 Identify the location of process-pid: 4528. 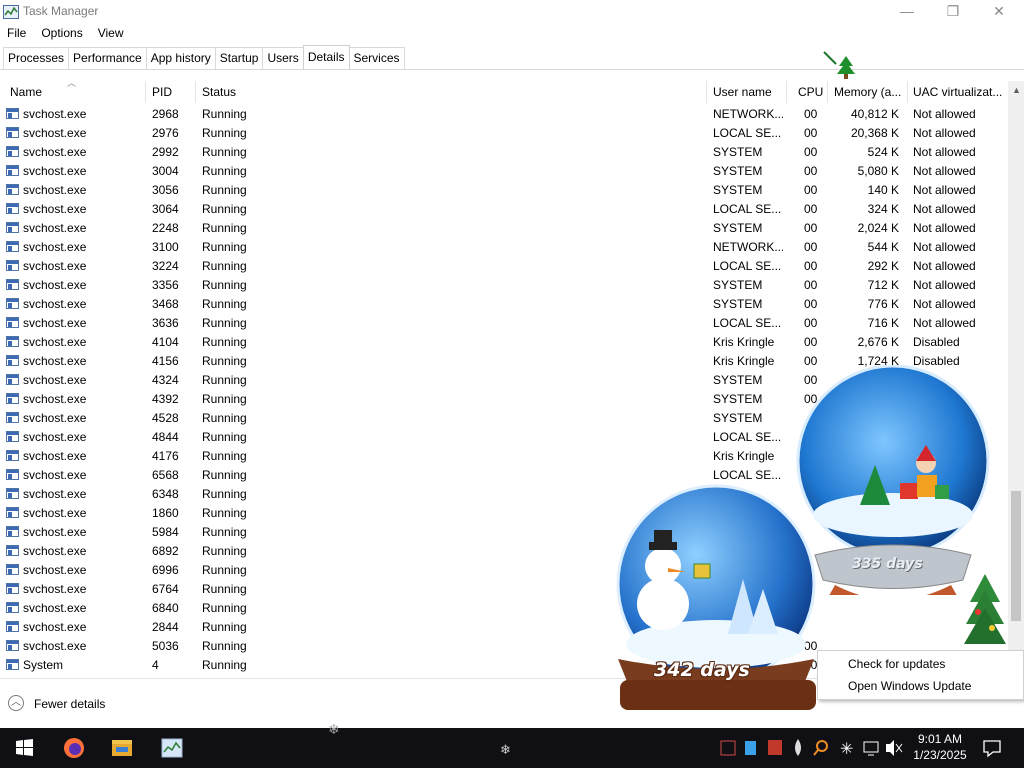
(165, 418).